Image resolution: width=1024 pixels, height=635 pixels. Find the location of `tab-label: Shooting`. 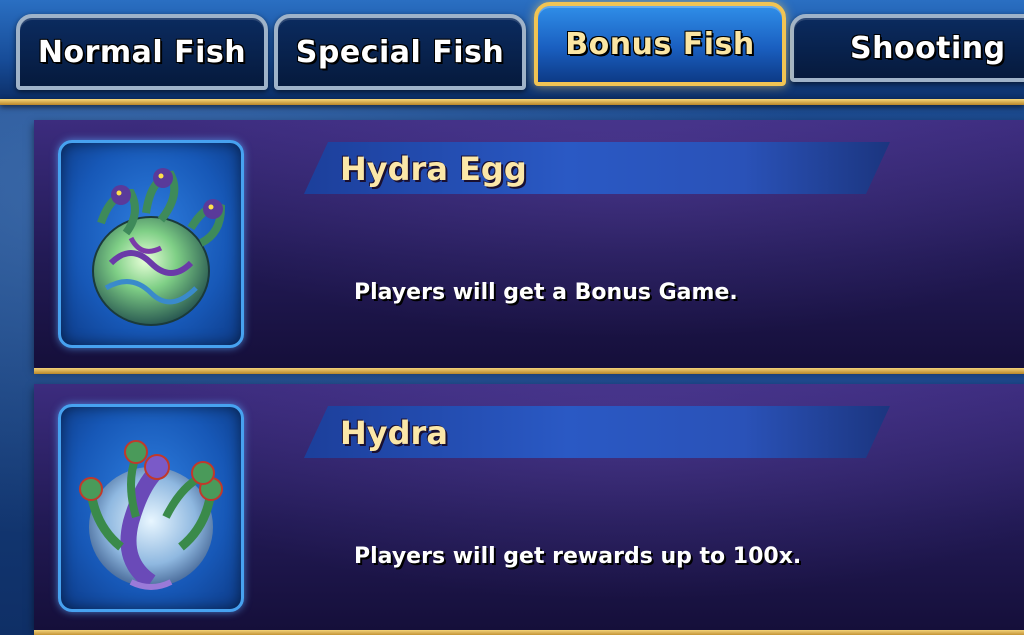

tab-label: Shooting is located at coordinates (928, 48).